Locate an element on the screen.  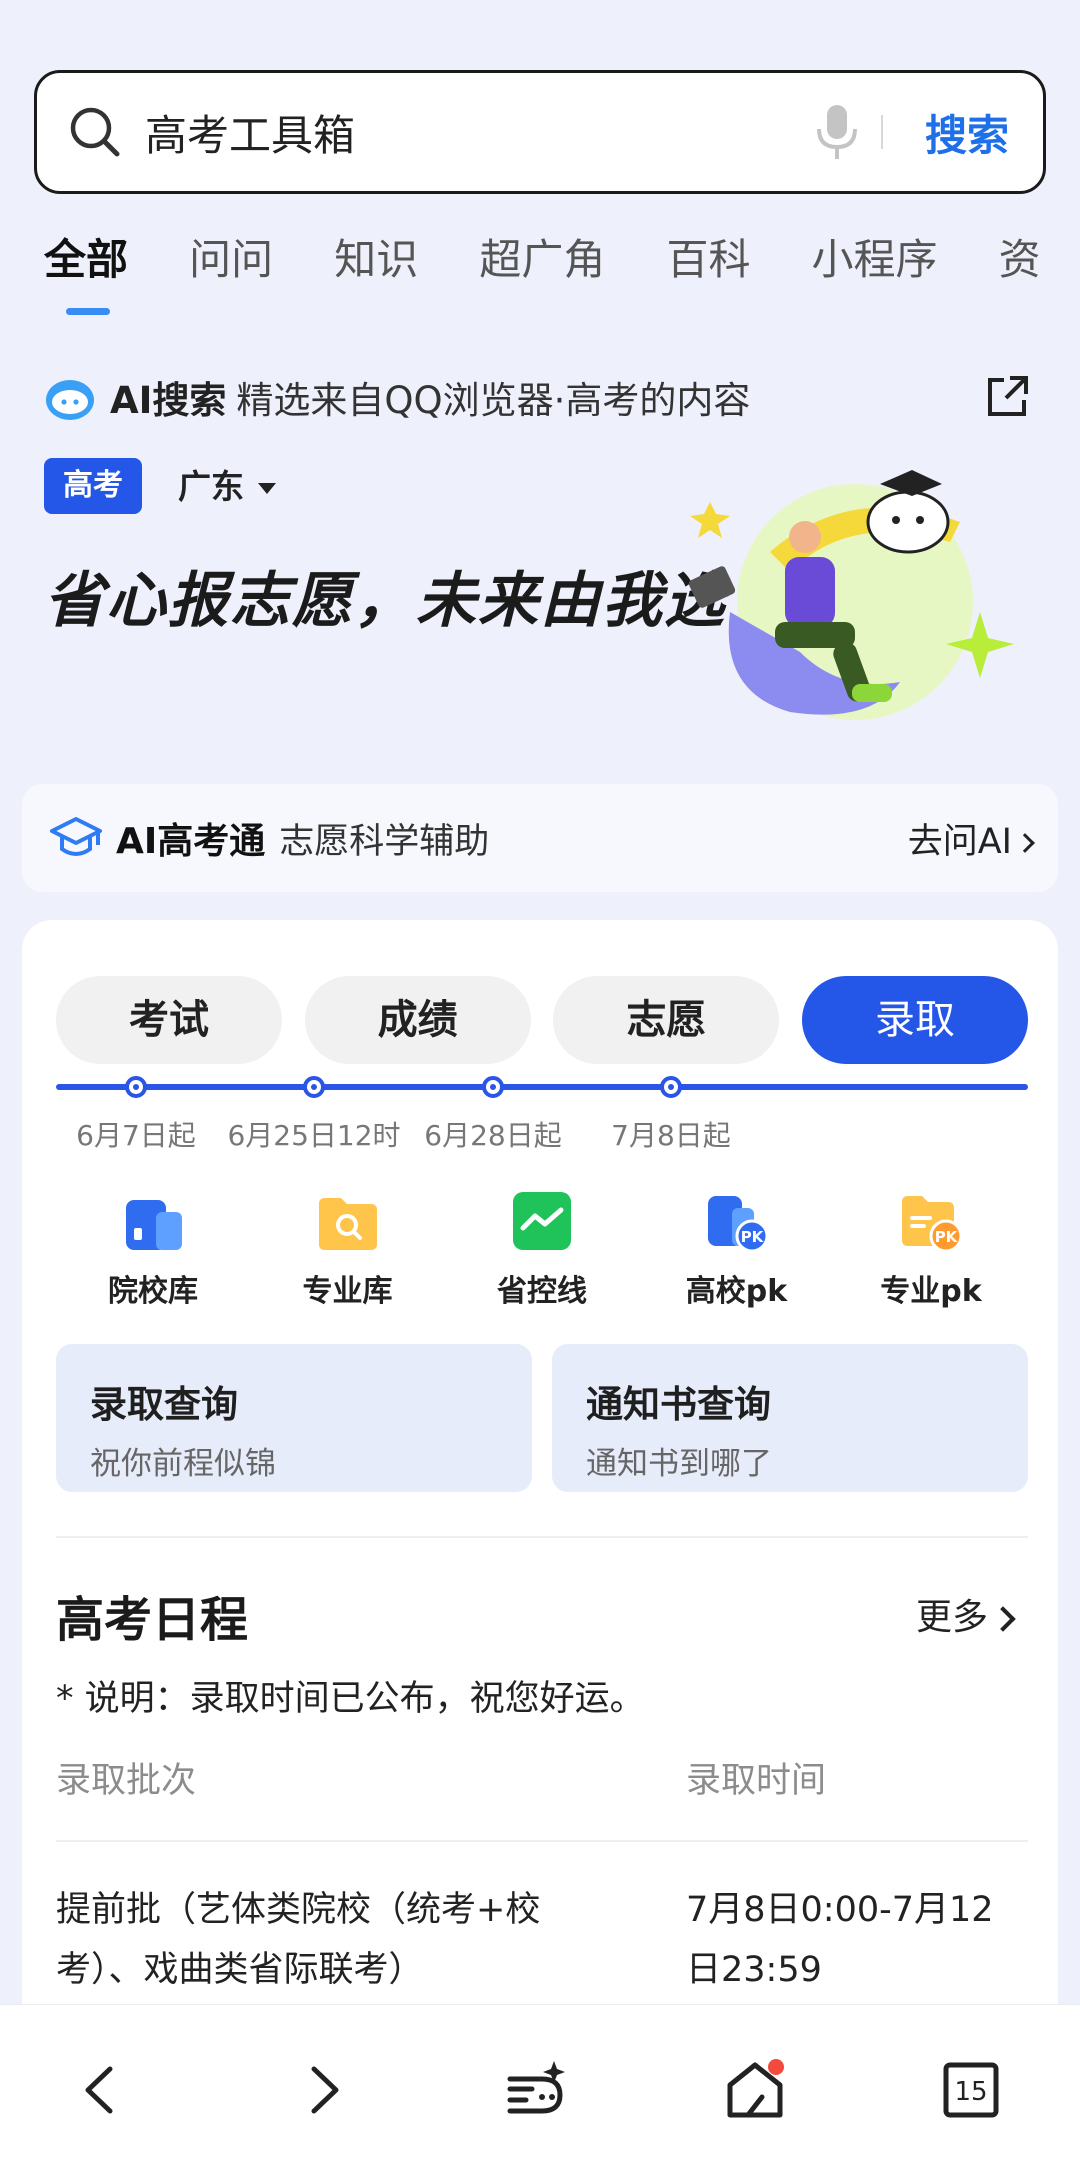
more-label: 更多 is located at coordinates (952, 1617).